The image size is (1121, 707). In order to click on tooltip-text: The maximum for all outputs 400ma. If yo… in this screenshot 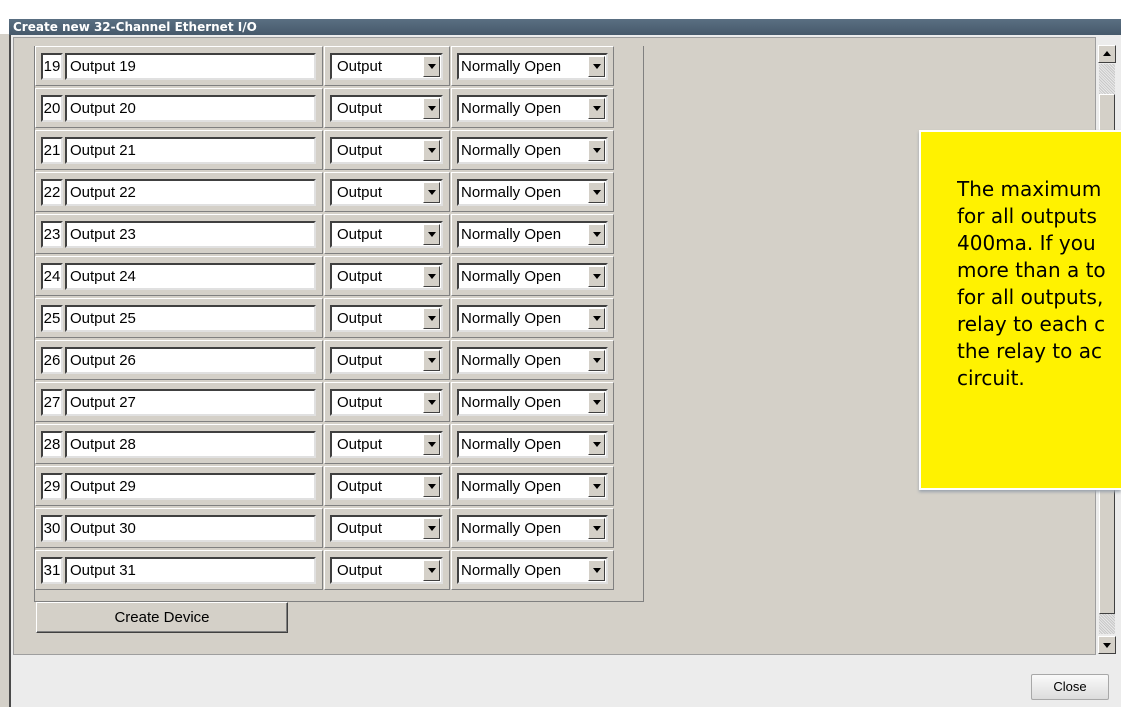, I will do `click(1031, 283)`.